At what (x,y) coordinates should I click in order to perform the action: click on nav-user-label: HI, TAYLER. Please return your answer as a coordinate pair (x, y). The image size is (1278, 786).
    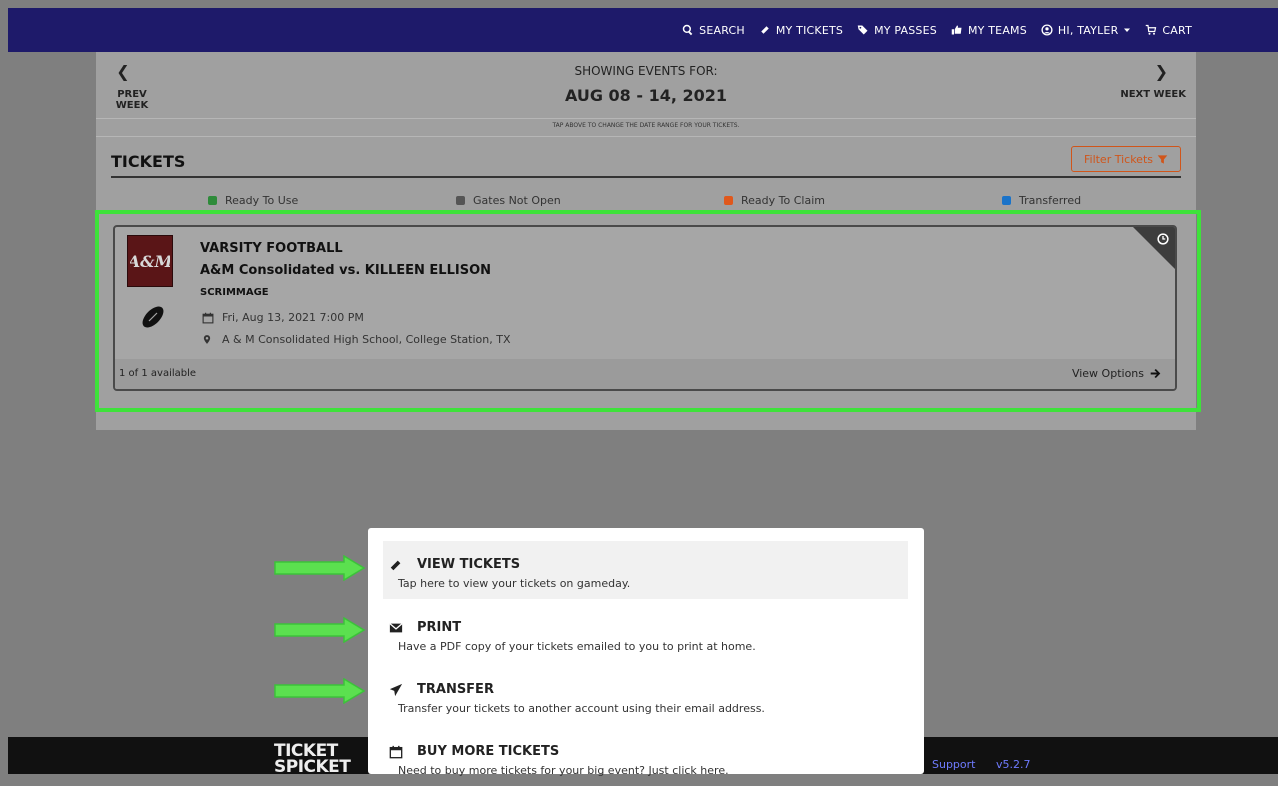
    Looking at the image, I should click on (1088, 30).